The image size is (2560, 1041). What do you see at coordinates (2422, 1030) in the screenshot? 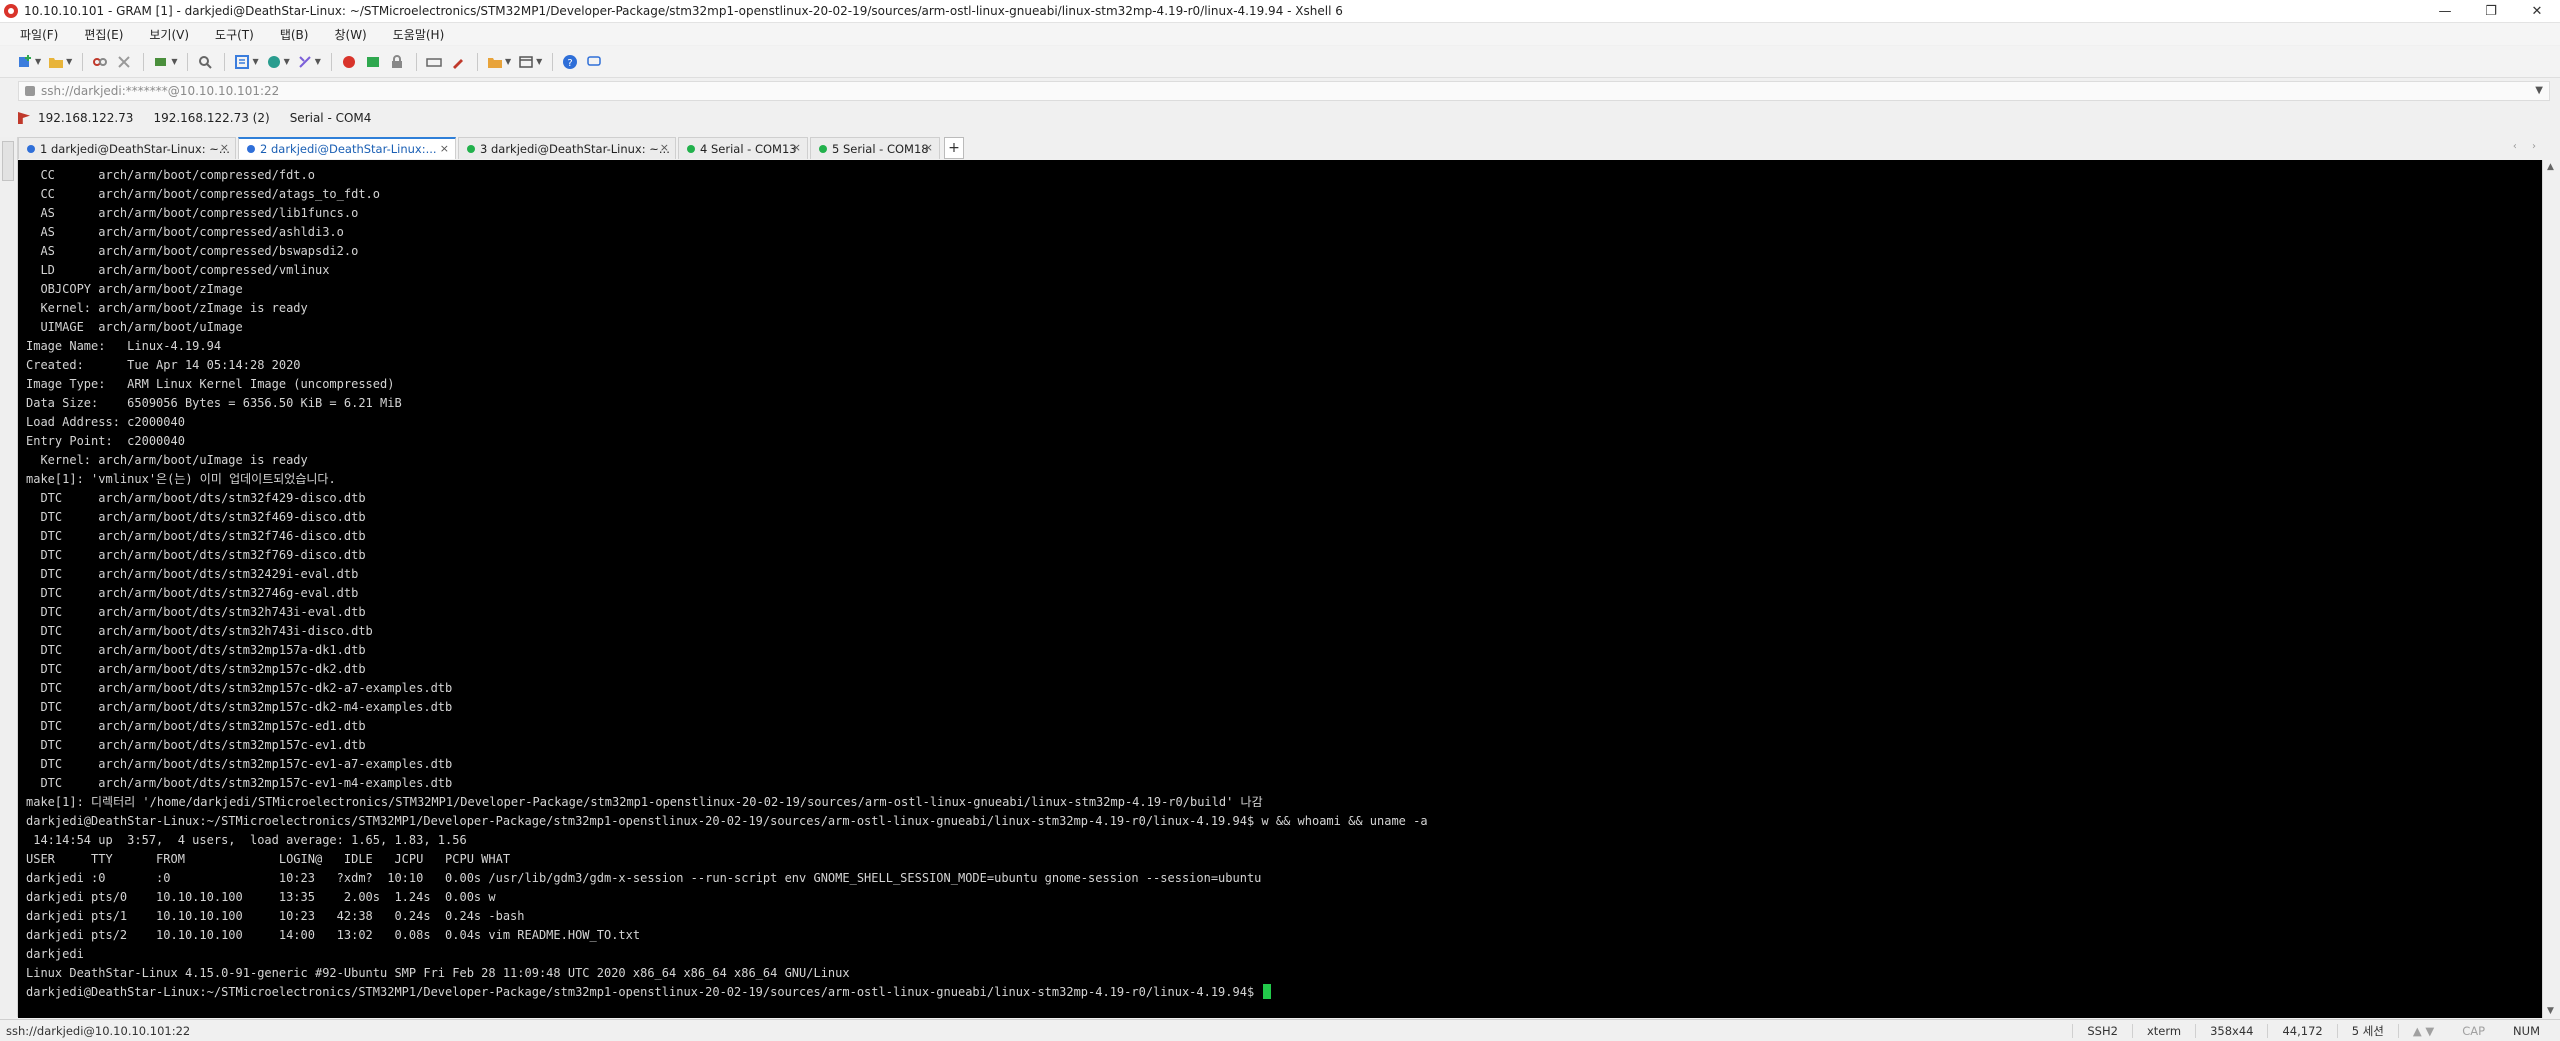
I see `status-arrows-icon: ▲ ▼` at bounding box center [2422, 1030].